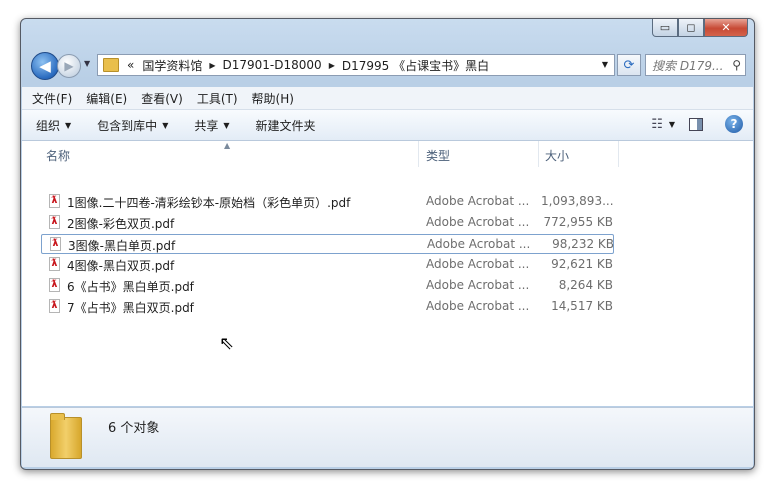 The image size is (774, 490). Describe the element at coordinates (227, 145) in the screenshot. I see `sort-ascending-icon: ▲` at that location.